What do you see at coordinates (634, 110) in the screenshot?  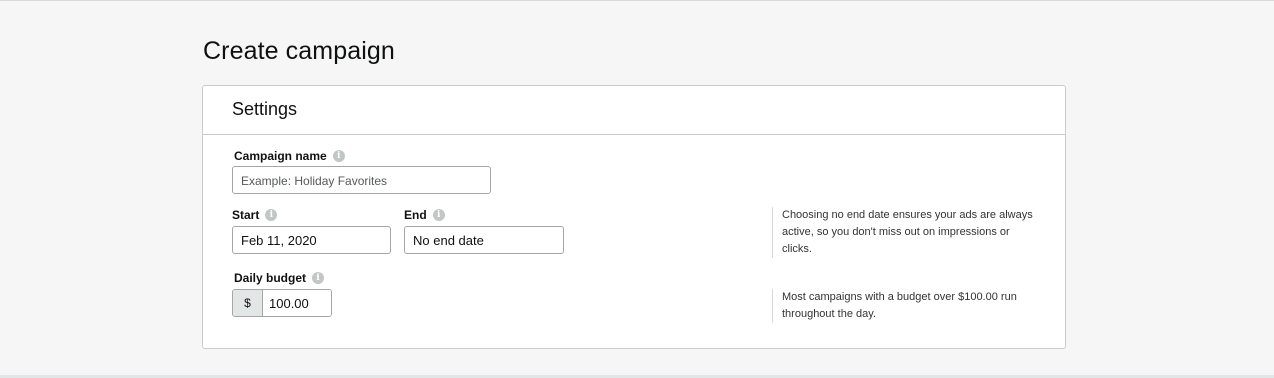 I see `settings-header: Settings` at bounding box center [634, 110].